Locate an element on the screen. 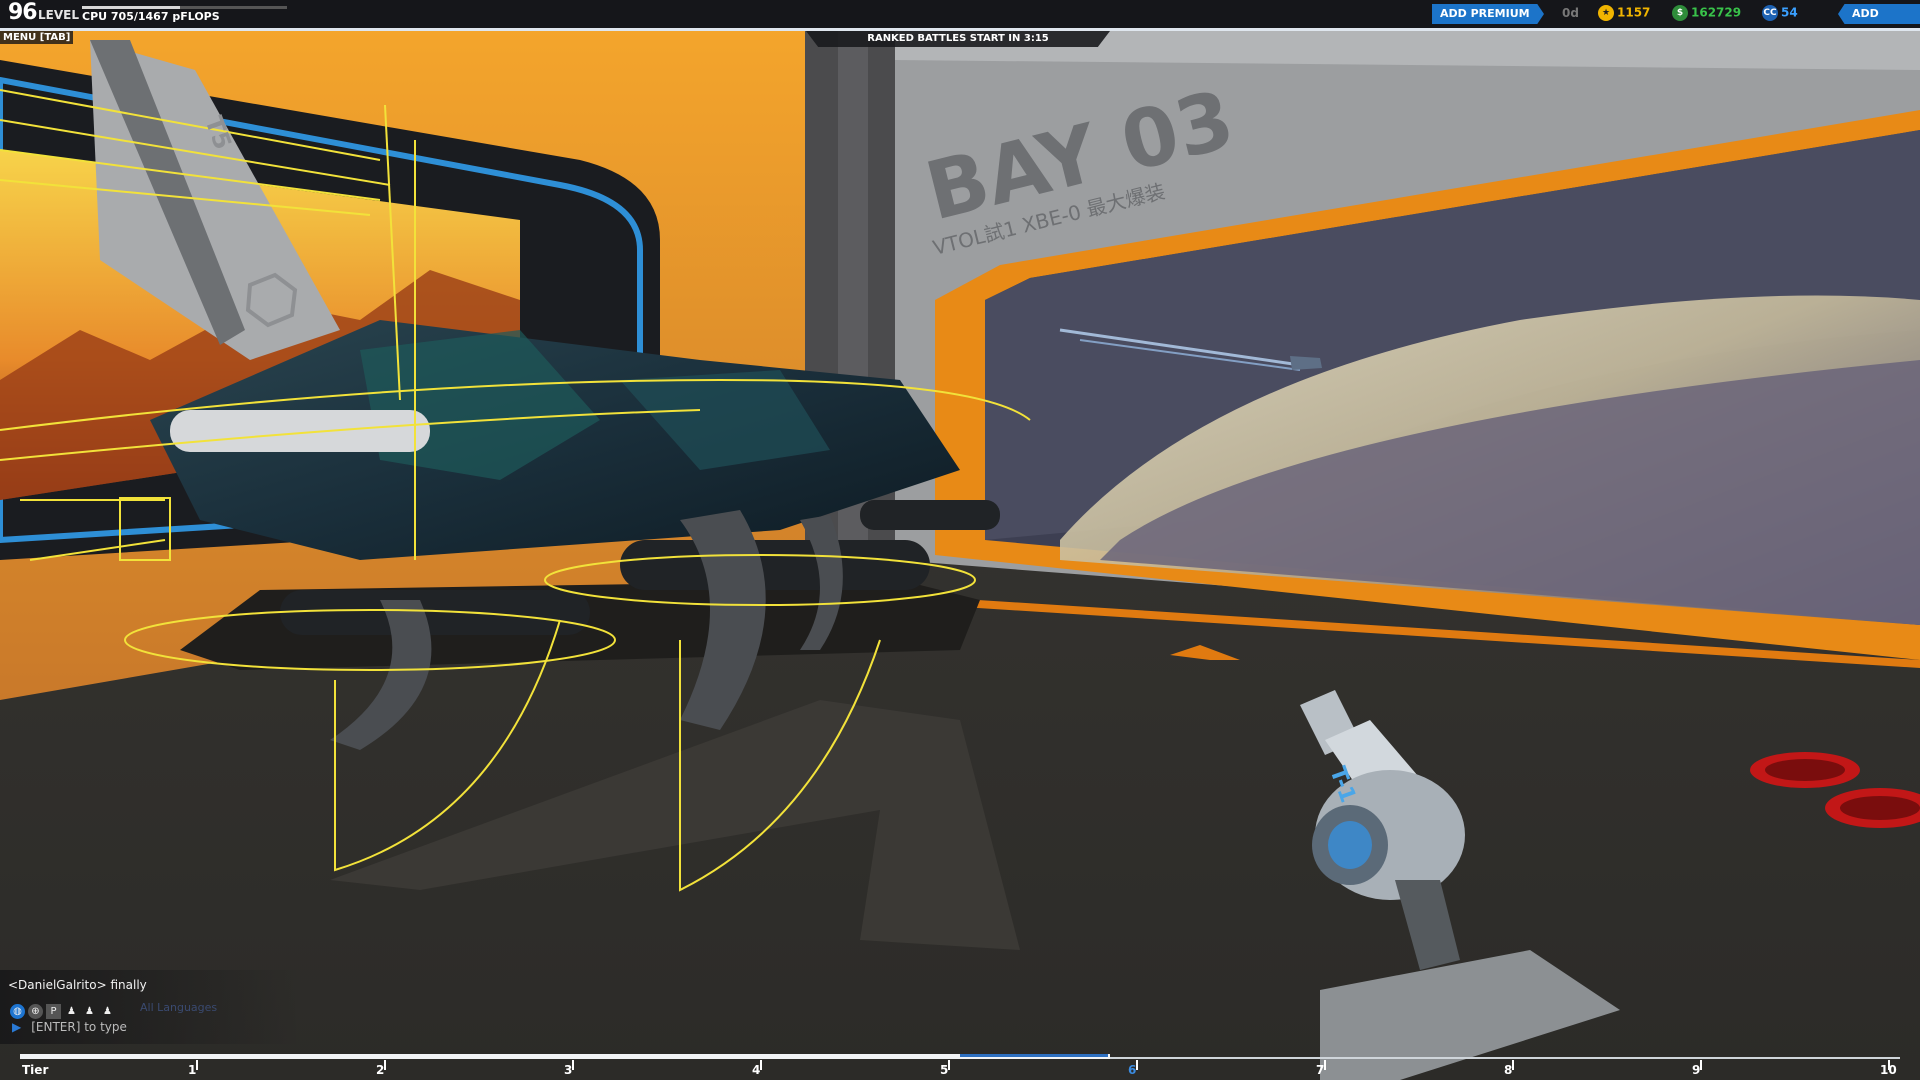  cpu-bar is located at coordinates (184, 7).